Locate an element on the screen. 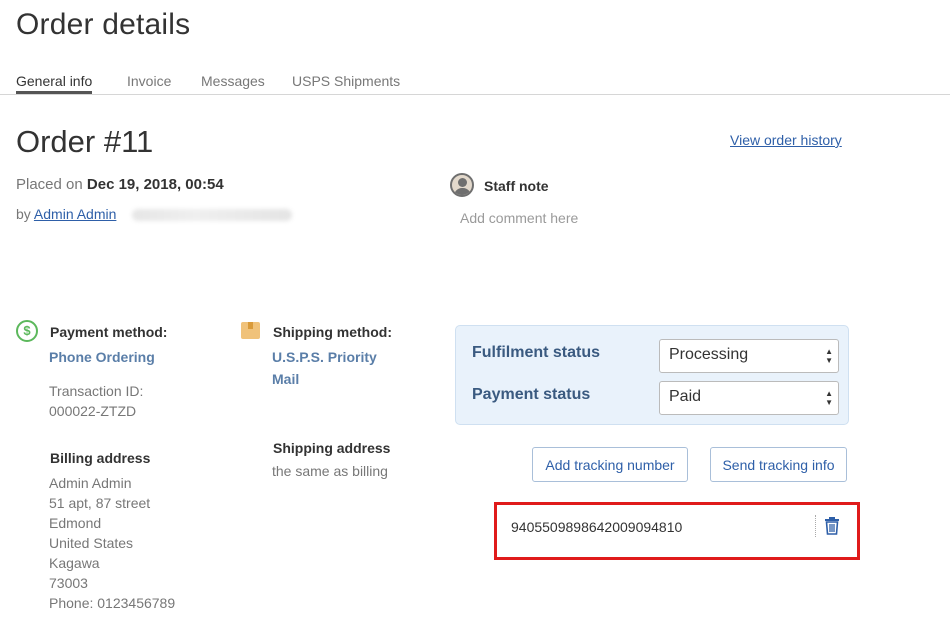 The image size is (950, 636). placed-by-line: by Admin Admin is located at coordinates (154, 214).